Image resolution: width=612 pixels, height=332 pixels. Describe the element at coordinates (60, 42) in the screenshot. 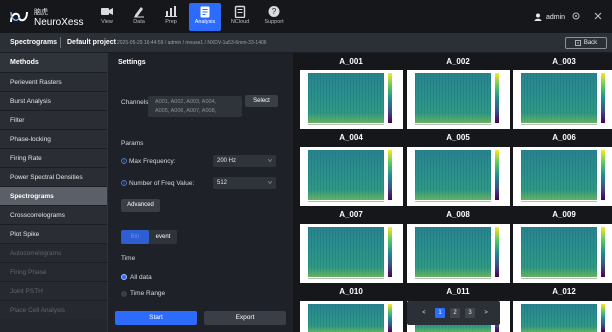

I see `breadcrumb-divider` at that location.